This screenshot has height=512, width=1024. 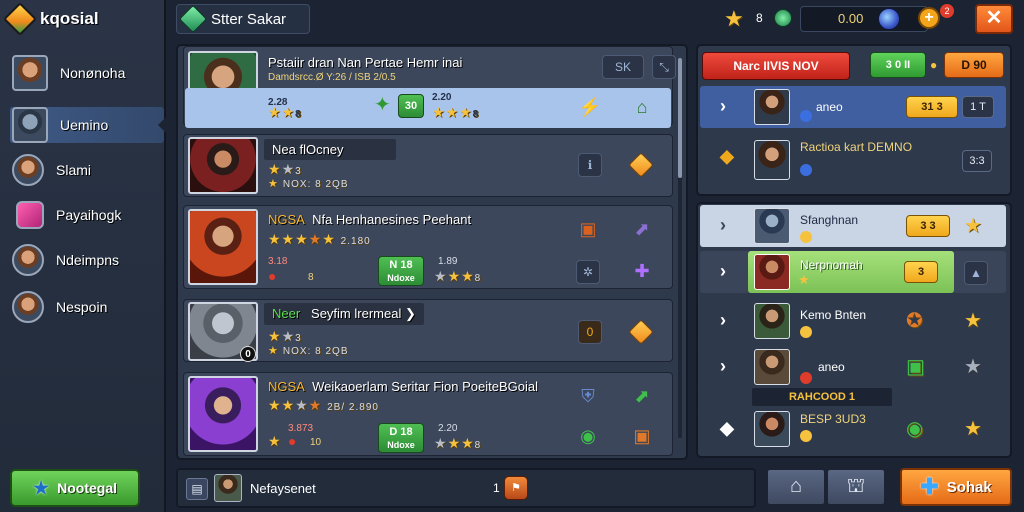 I want to click on card-title: NGSA Nfa Henhanesines Peehant, so click(x=370, y=219).